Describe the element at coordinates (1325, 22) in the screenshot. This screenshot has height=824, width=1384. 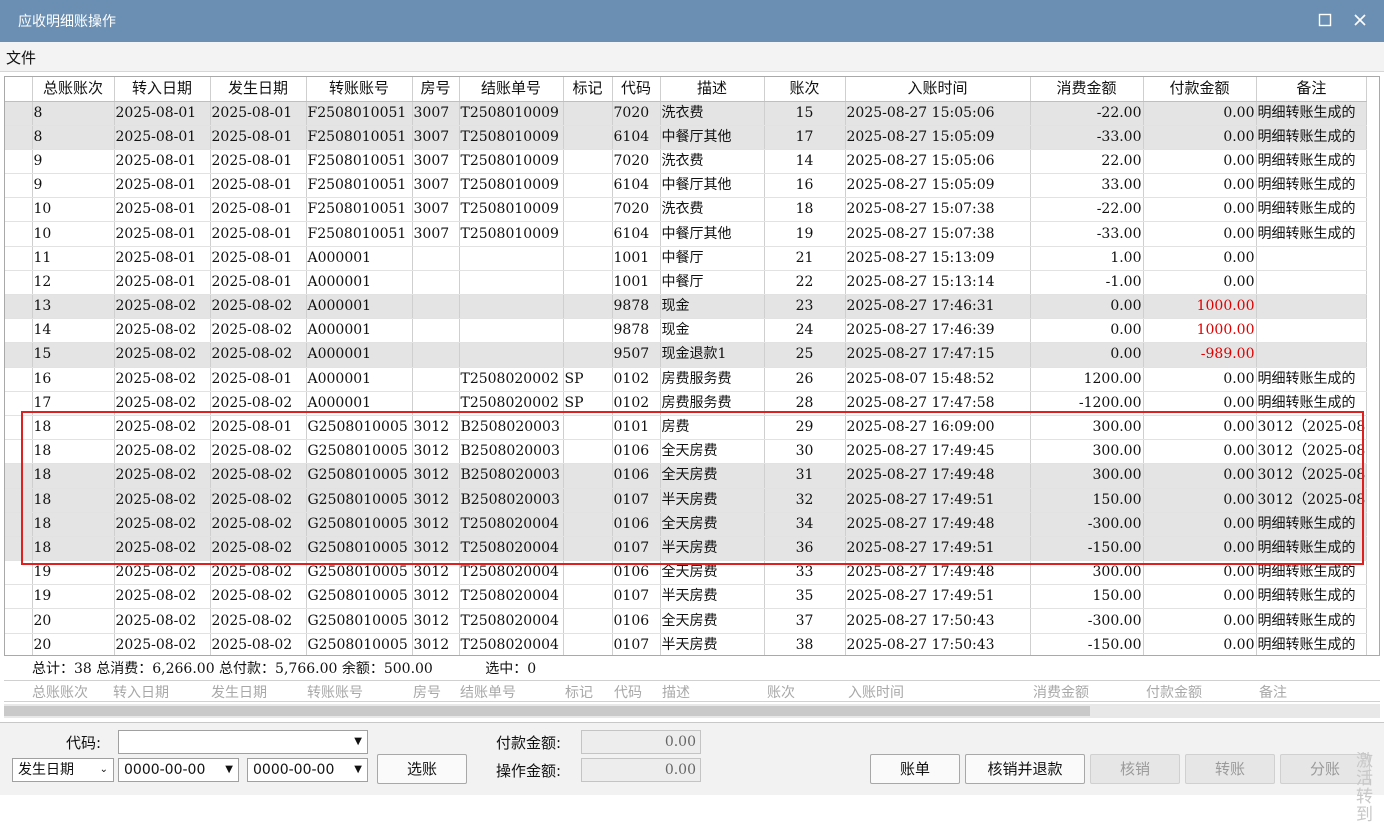
I see `maximize-icon` at that location.